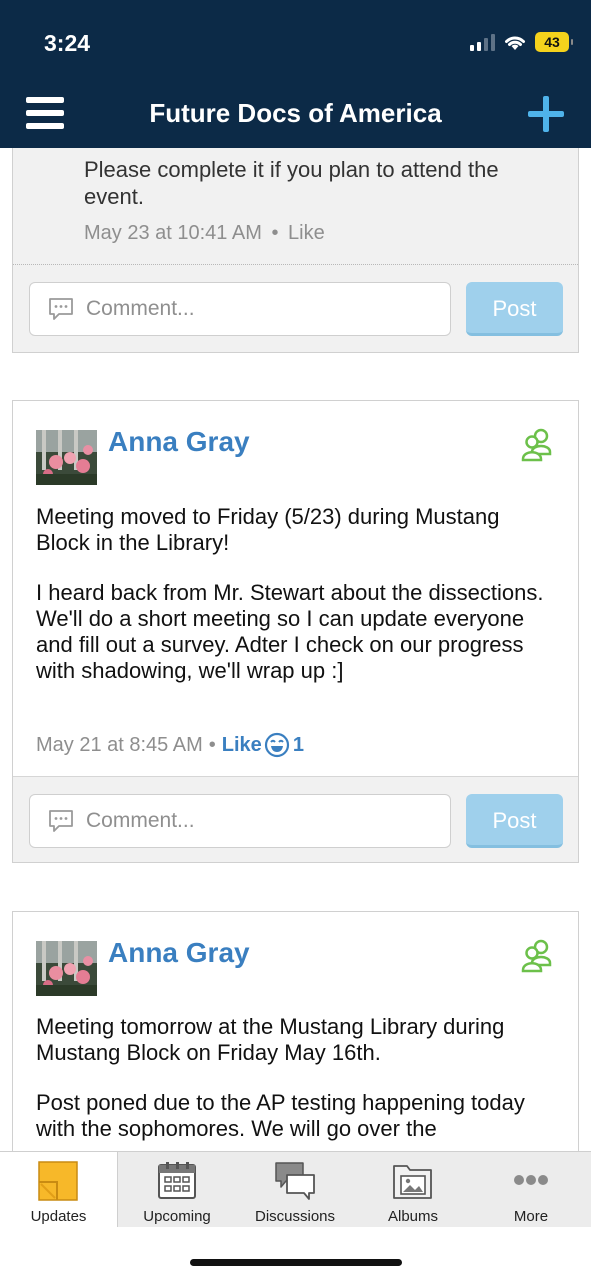 The image size is (591, 1280). What do you see at coordinates (531, 1189) in the screenshot?
I see `tab-more: More` at bounding box center [531, 1189].